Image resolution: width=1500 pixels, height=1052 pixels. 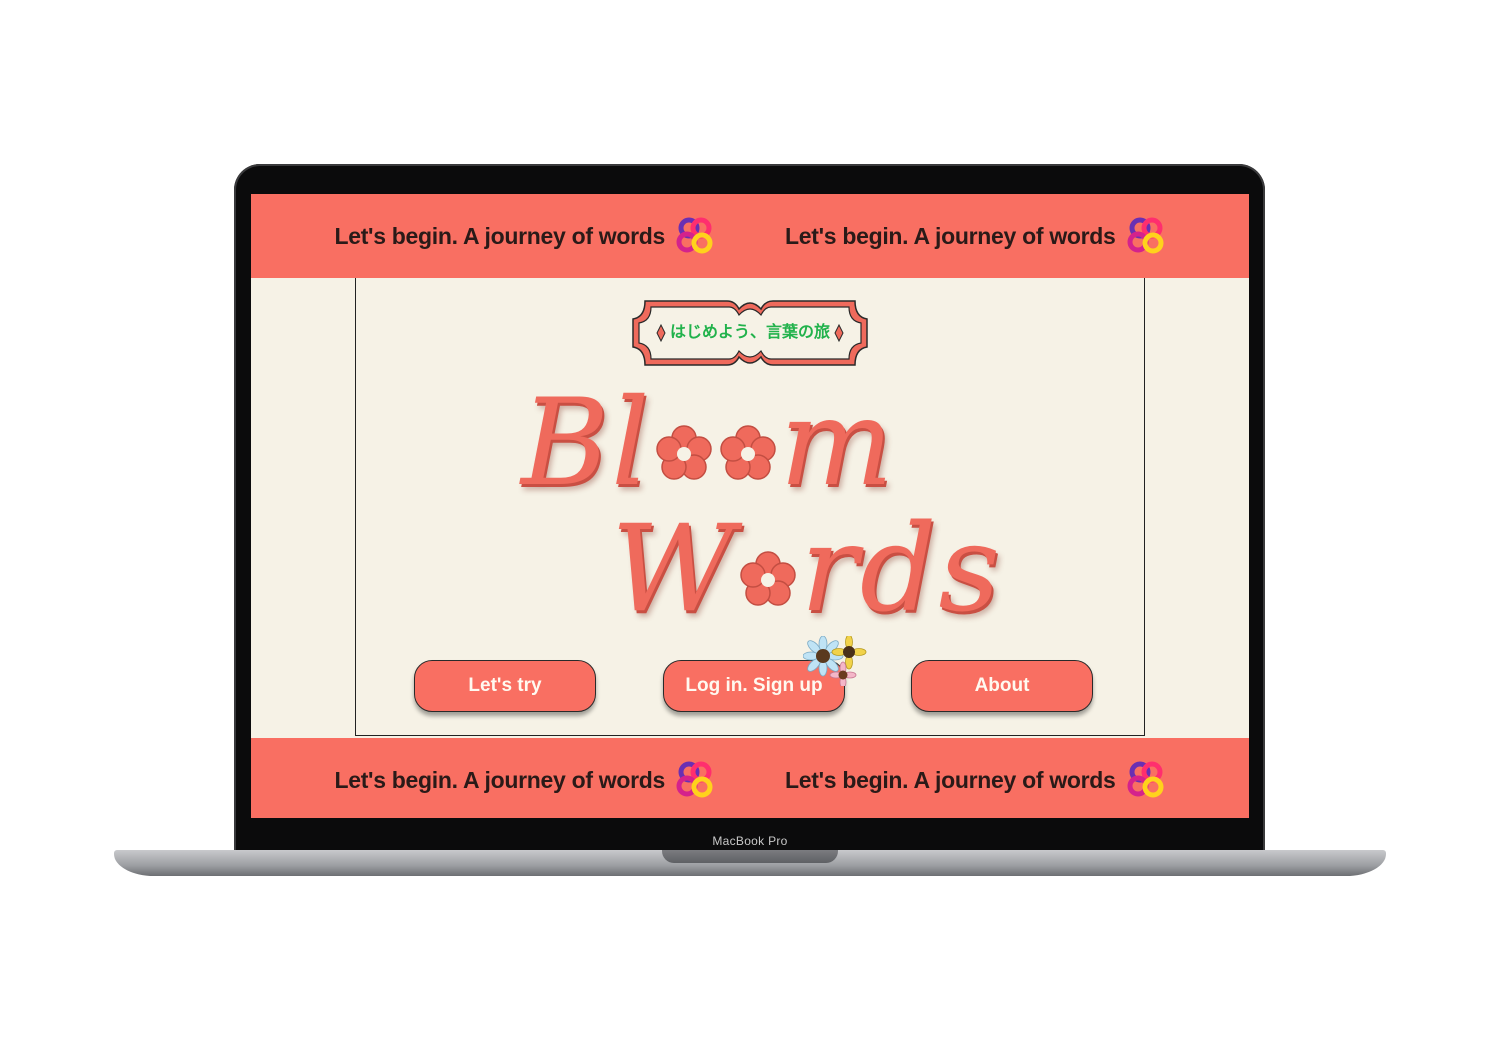 I want to click on logo-text-part: W, so click(x=674, y=569).